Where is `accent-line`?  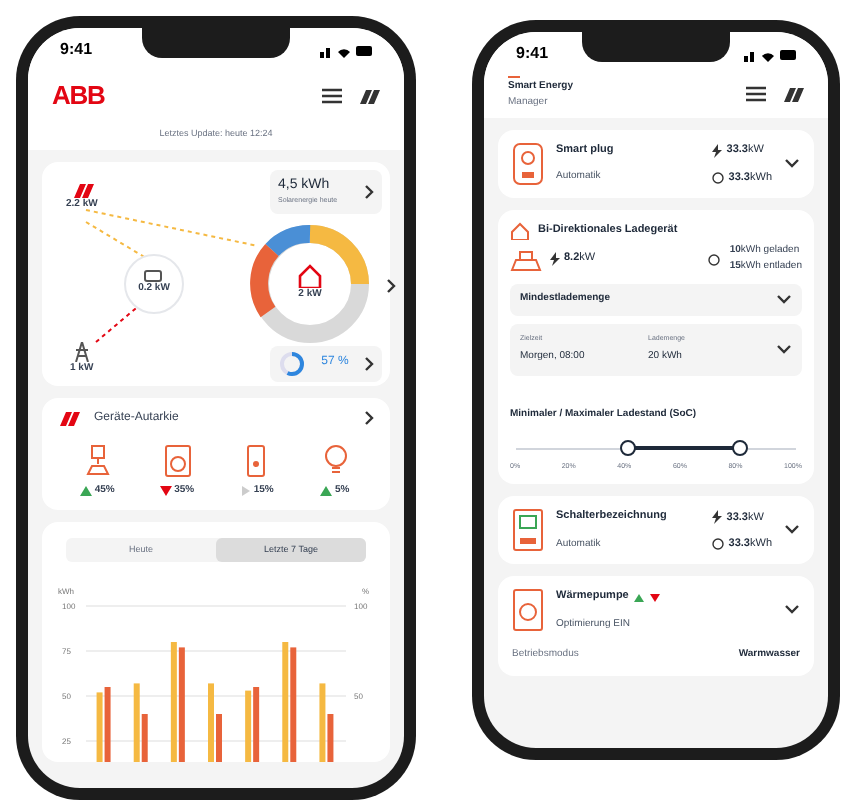
accent-line is located at coordinates (514, 77).